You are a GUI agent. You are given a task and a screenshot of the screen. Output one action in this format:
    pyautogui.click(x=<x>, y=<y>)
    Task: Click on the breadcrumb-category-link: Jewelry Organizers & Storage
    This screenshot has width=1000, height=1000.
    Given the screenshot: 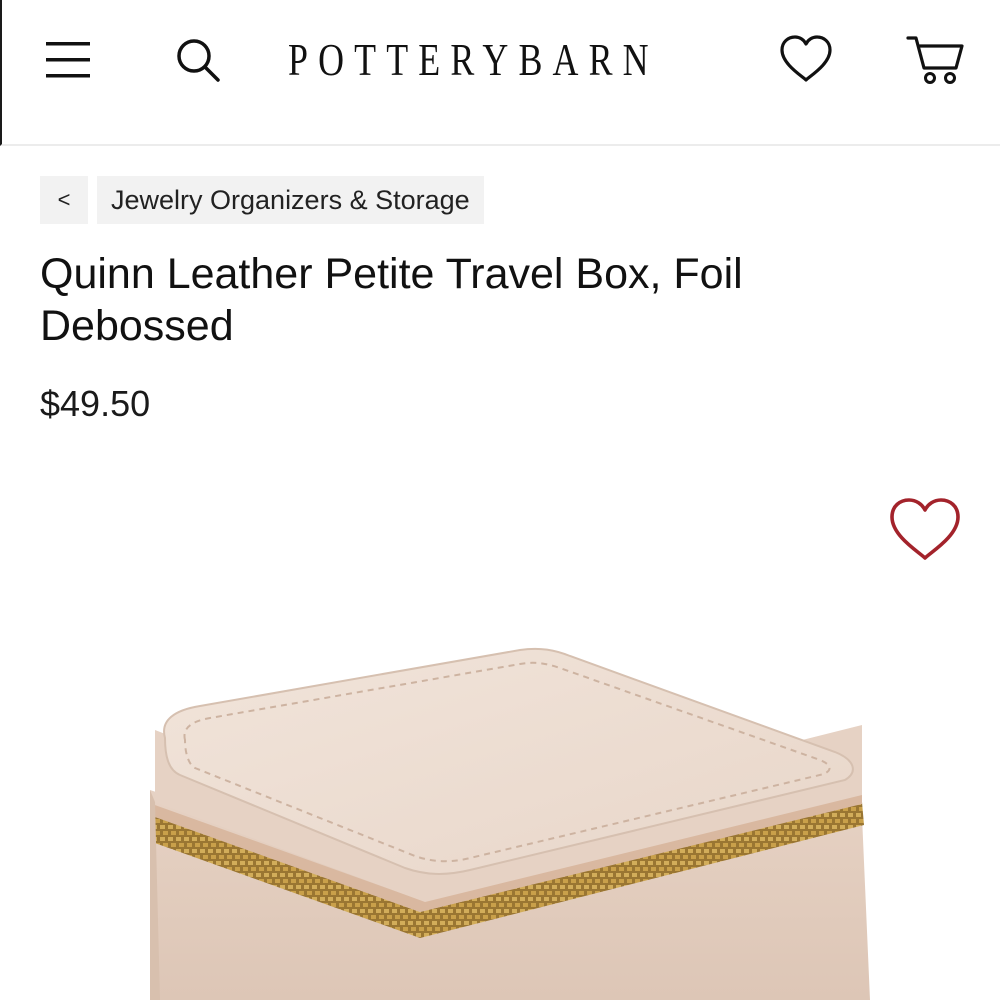 What is the action you would take?
    pyautogui.click(x=290, y=200)
    